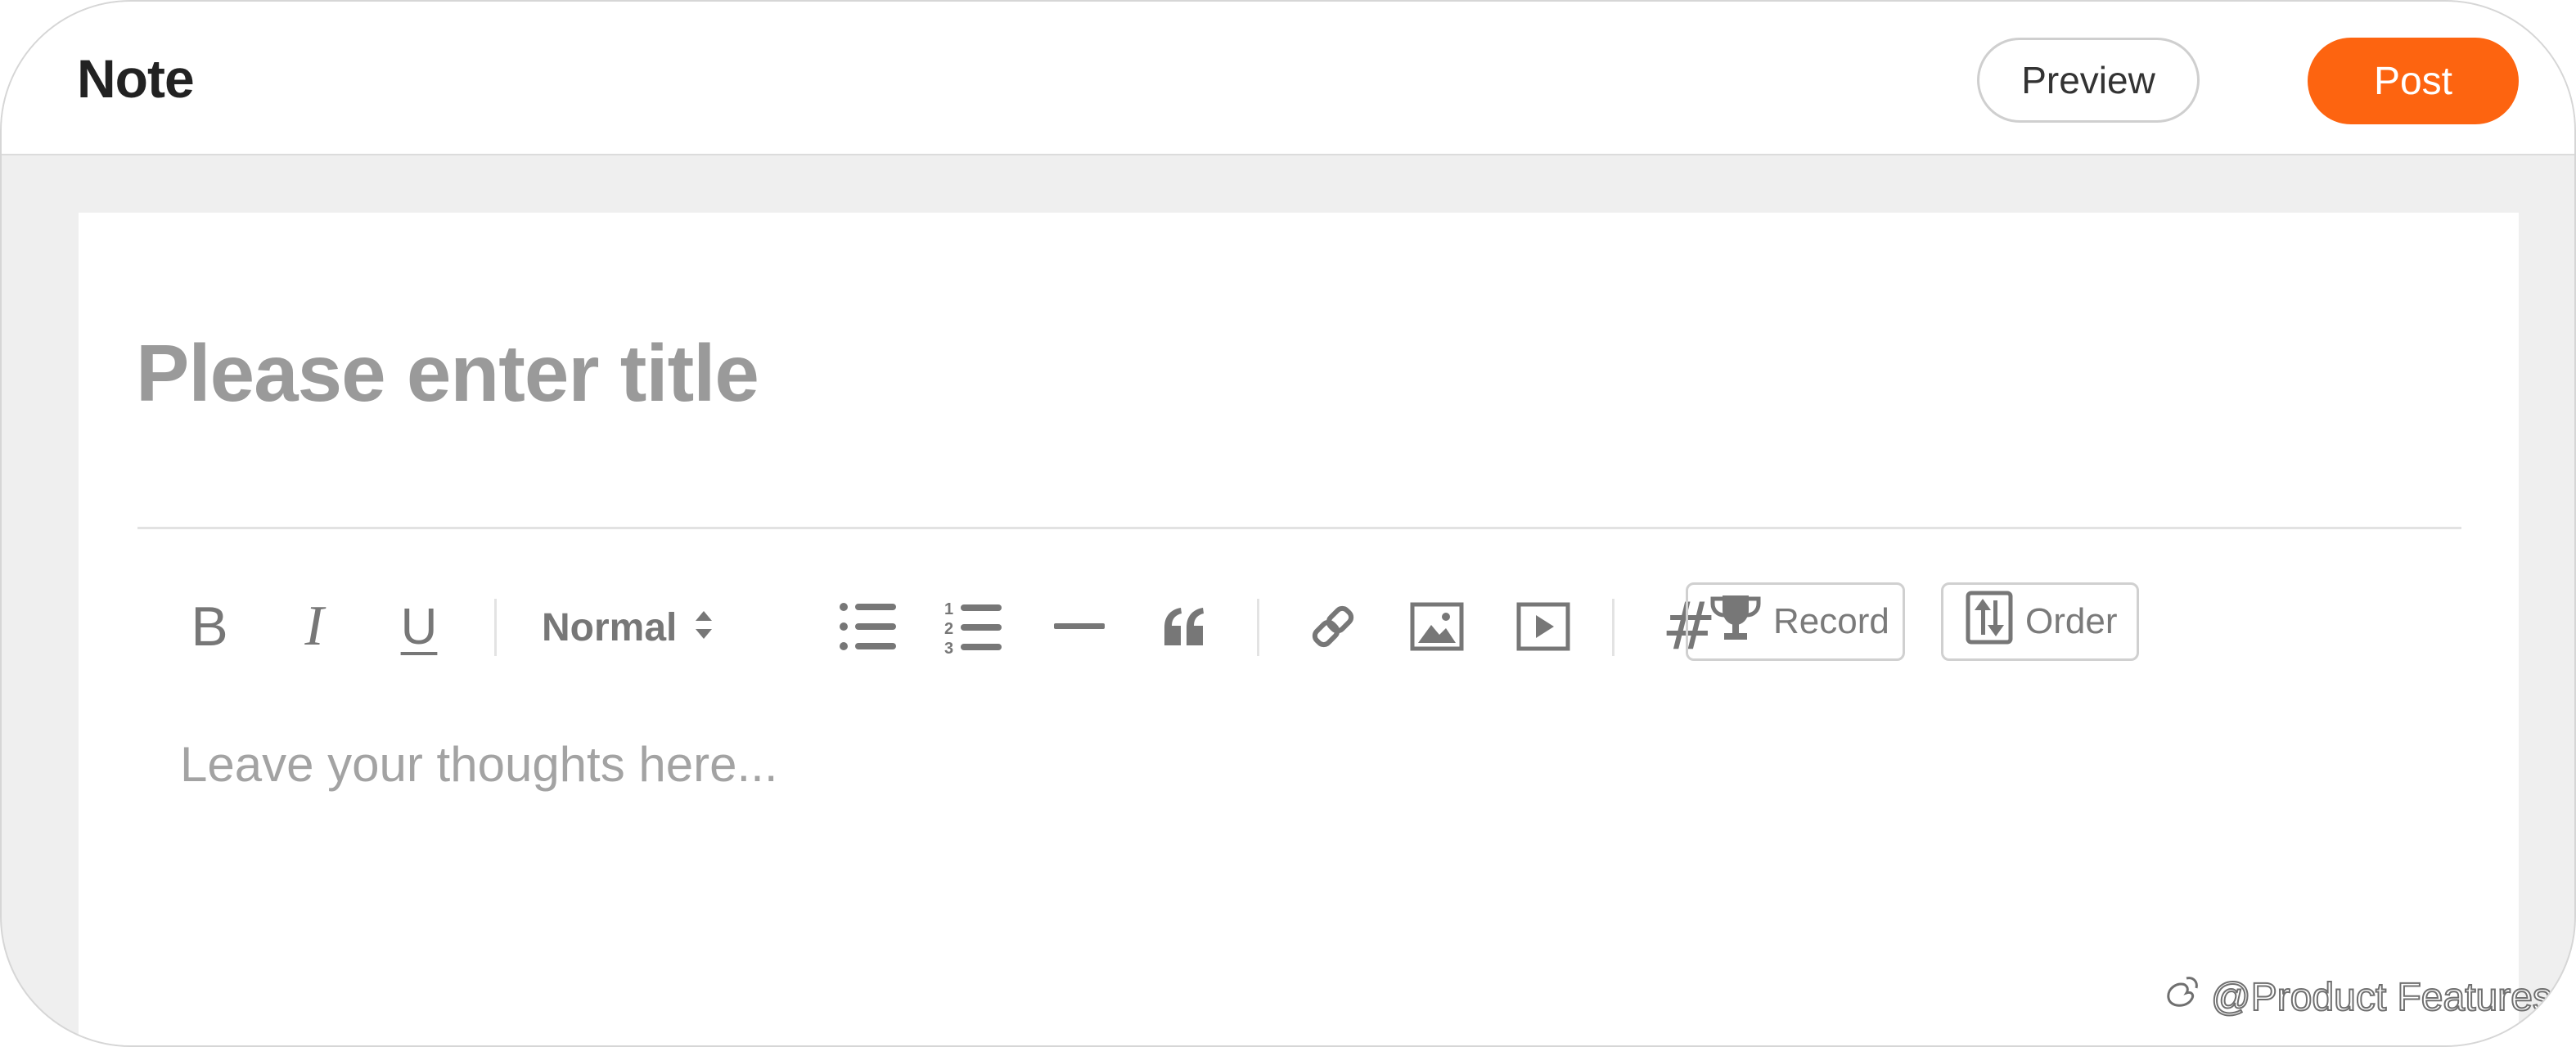  I want to click on trophy-icon, so click(1741, 622).